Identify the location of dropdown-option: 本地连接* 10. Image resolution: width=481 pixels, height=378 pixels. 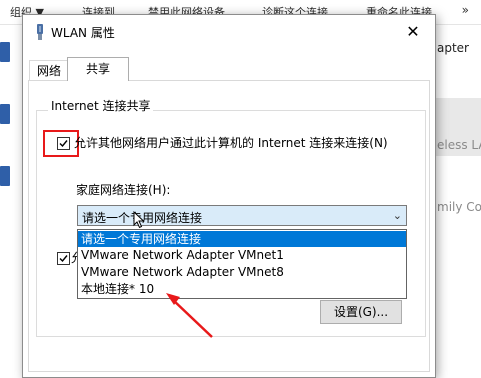
(242, 289).